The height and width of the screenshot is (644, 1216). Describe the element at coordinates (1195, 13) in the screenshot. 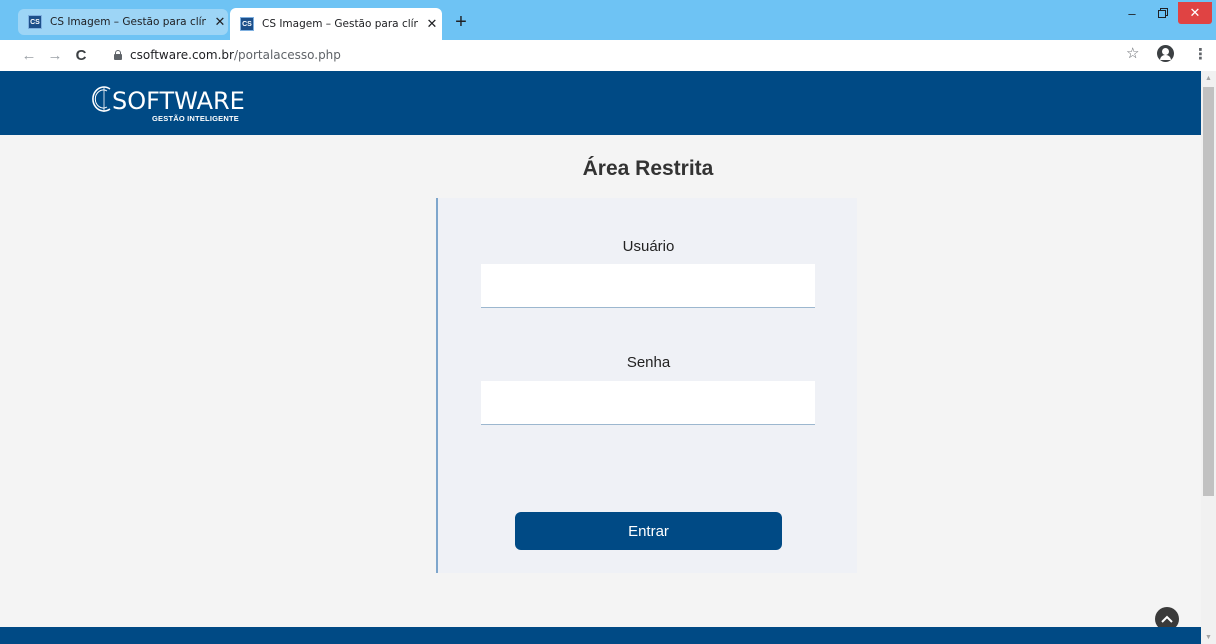

I see `close-window-button: ✕` at that location.